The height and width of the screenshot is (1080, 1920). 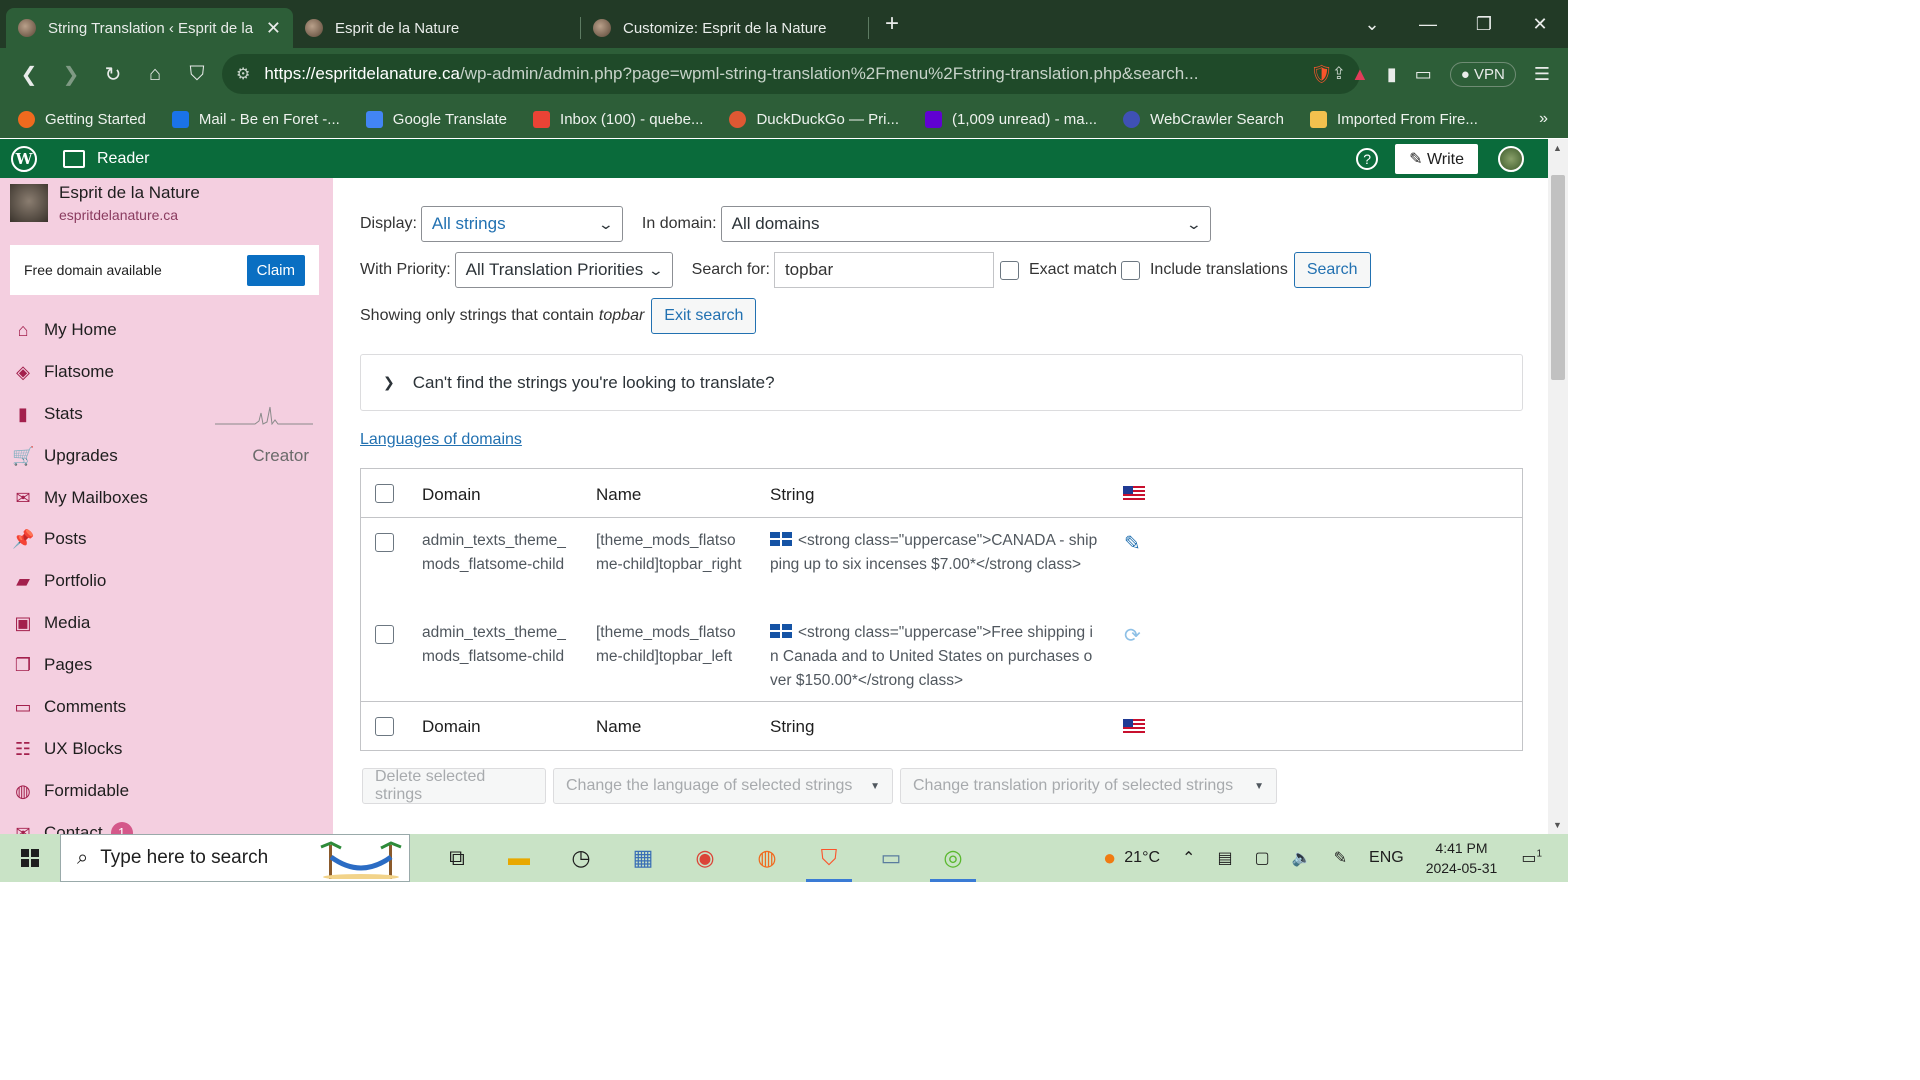 I want to click on write-button: ✎ Write, so click(x=1436, y=158).